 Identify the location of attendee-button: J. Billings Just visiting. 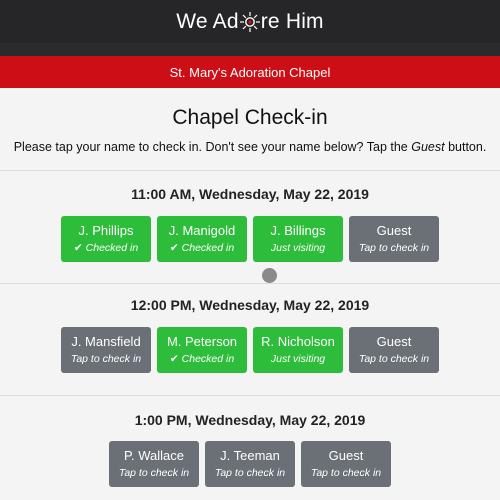
(298, 239).